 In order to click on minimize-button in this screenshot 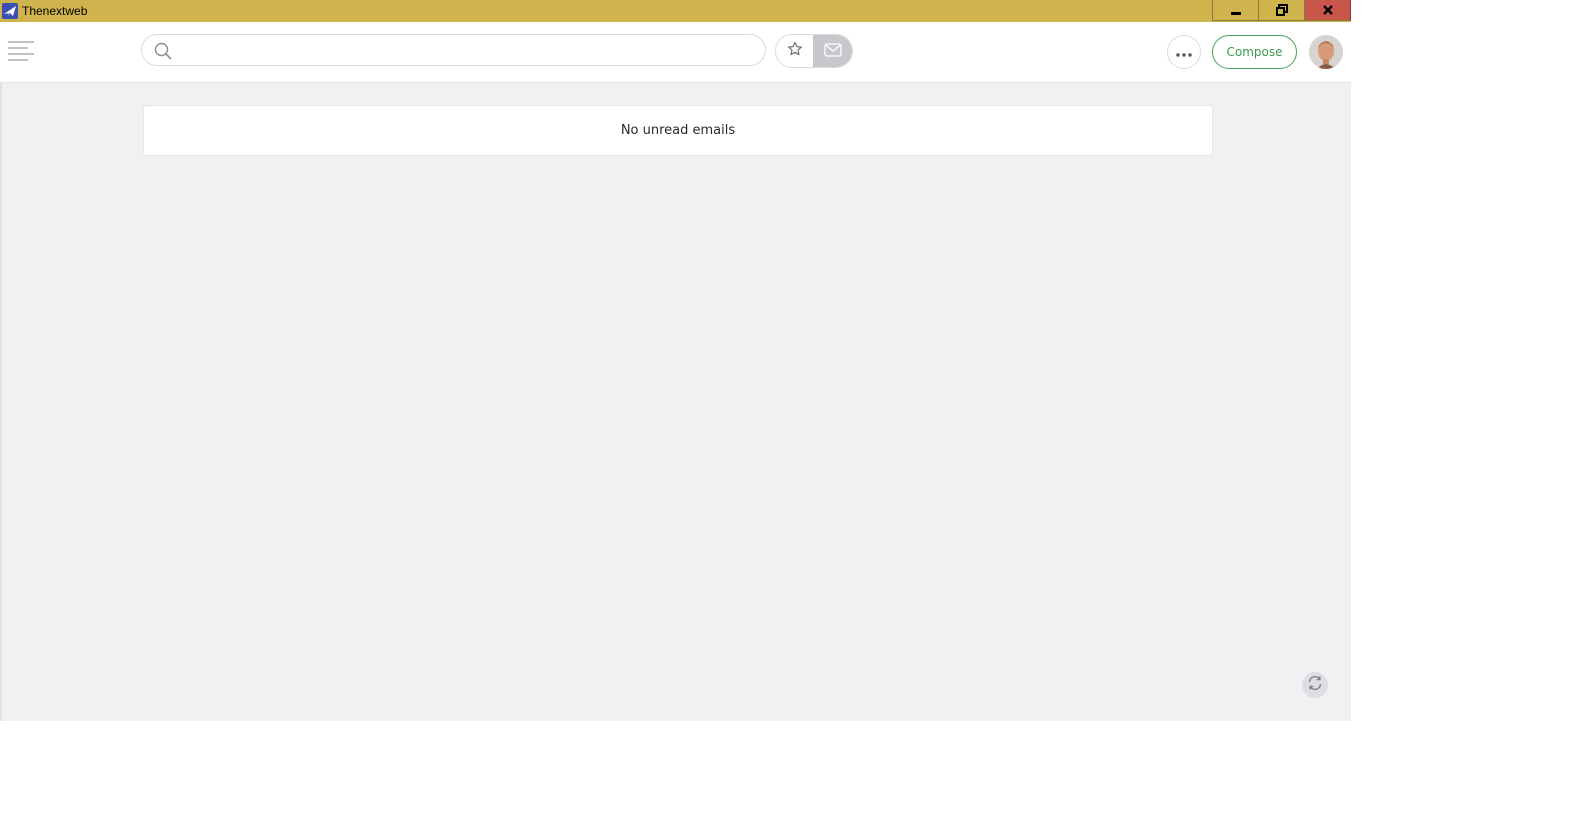, I will do `click(1235, 10)`.